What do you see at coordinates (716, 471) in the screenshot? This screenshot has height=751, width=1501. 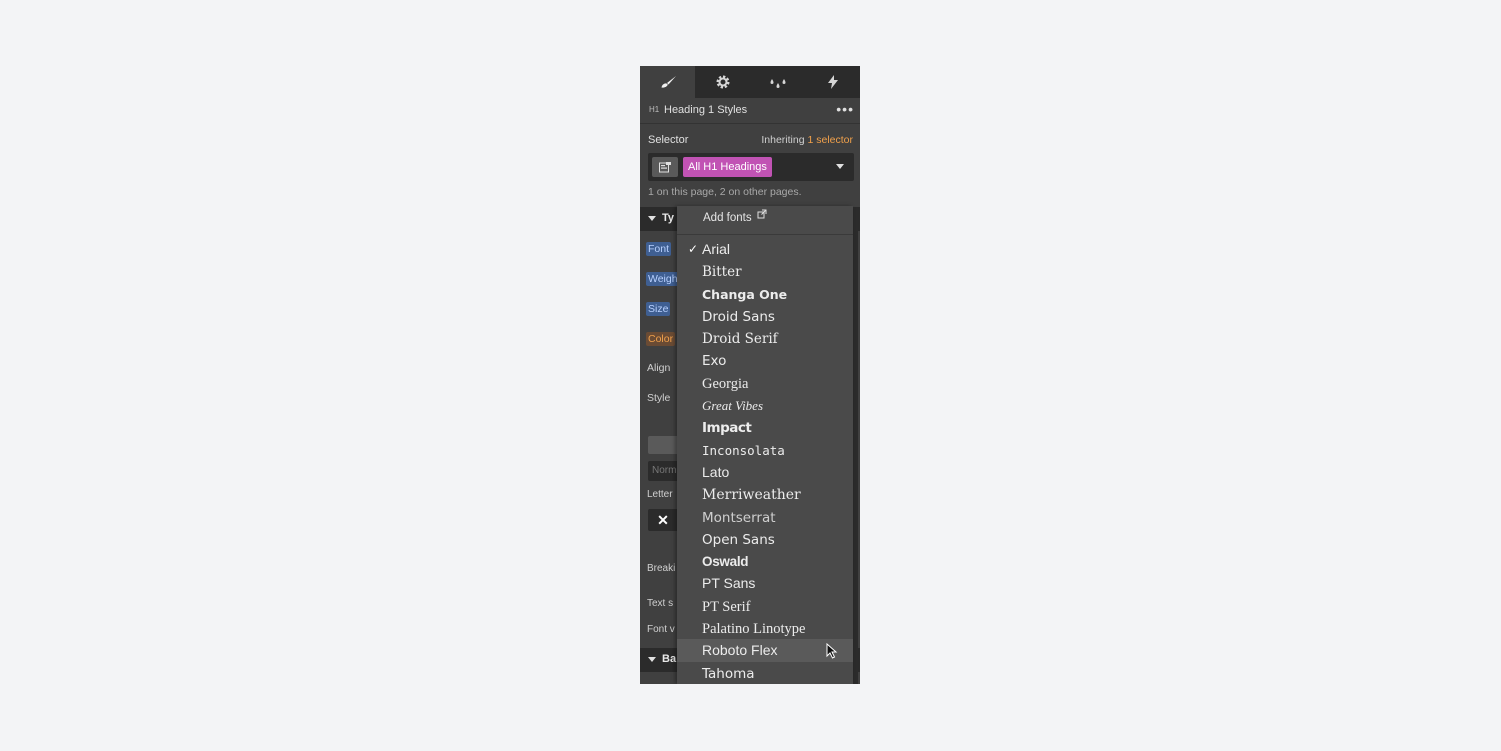 I see `font-option-label: Lato` at bounding box center [716, 471].